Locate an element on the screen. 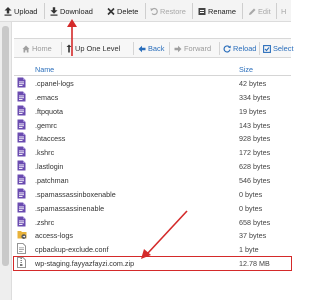 The image size is (320, 300). zip-file-icon is located at coordinates (21, 262).